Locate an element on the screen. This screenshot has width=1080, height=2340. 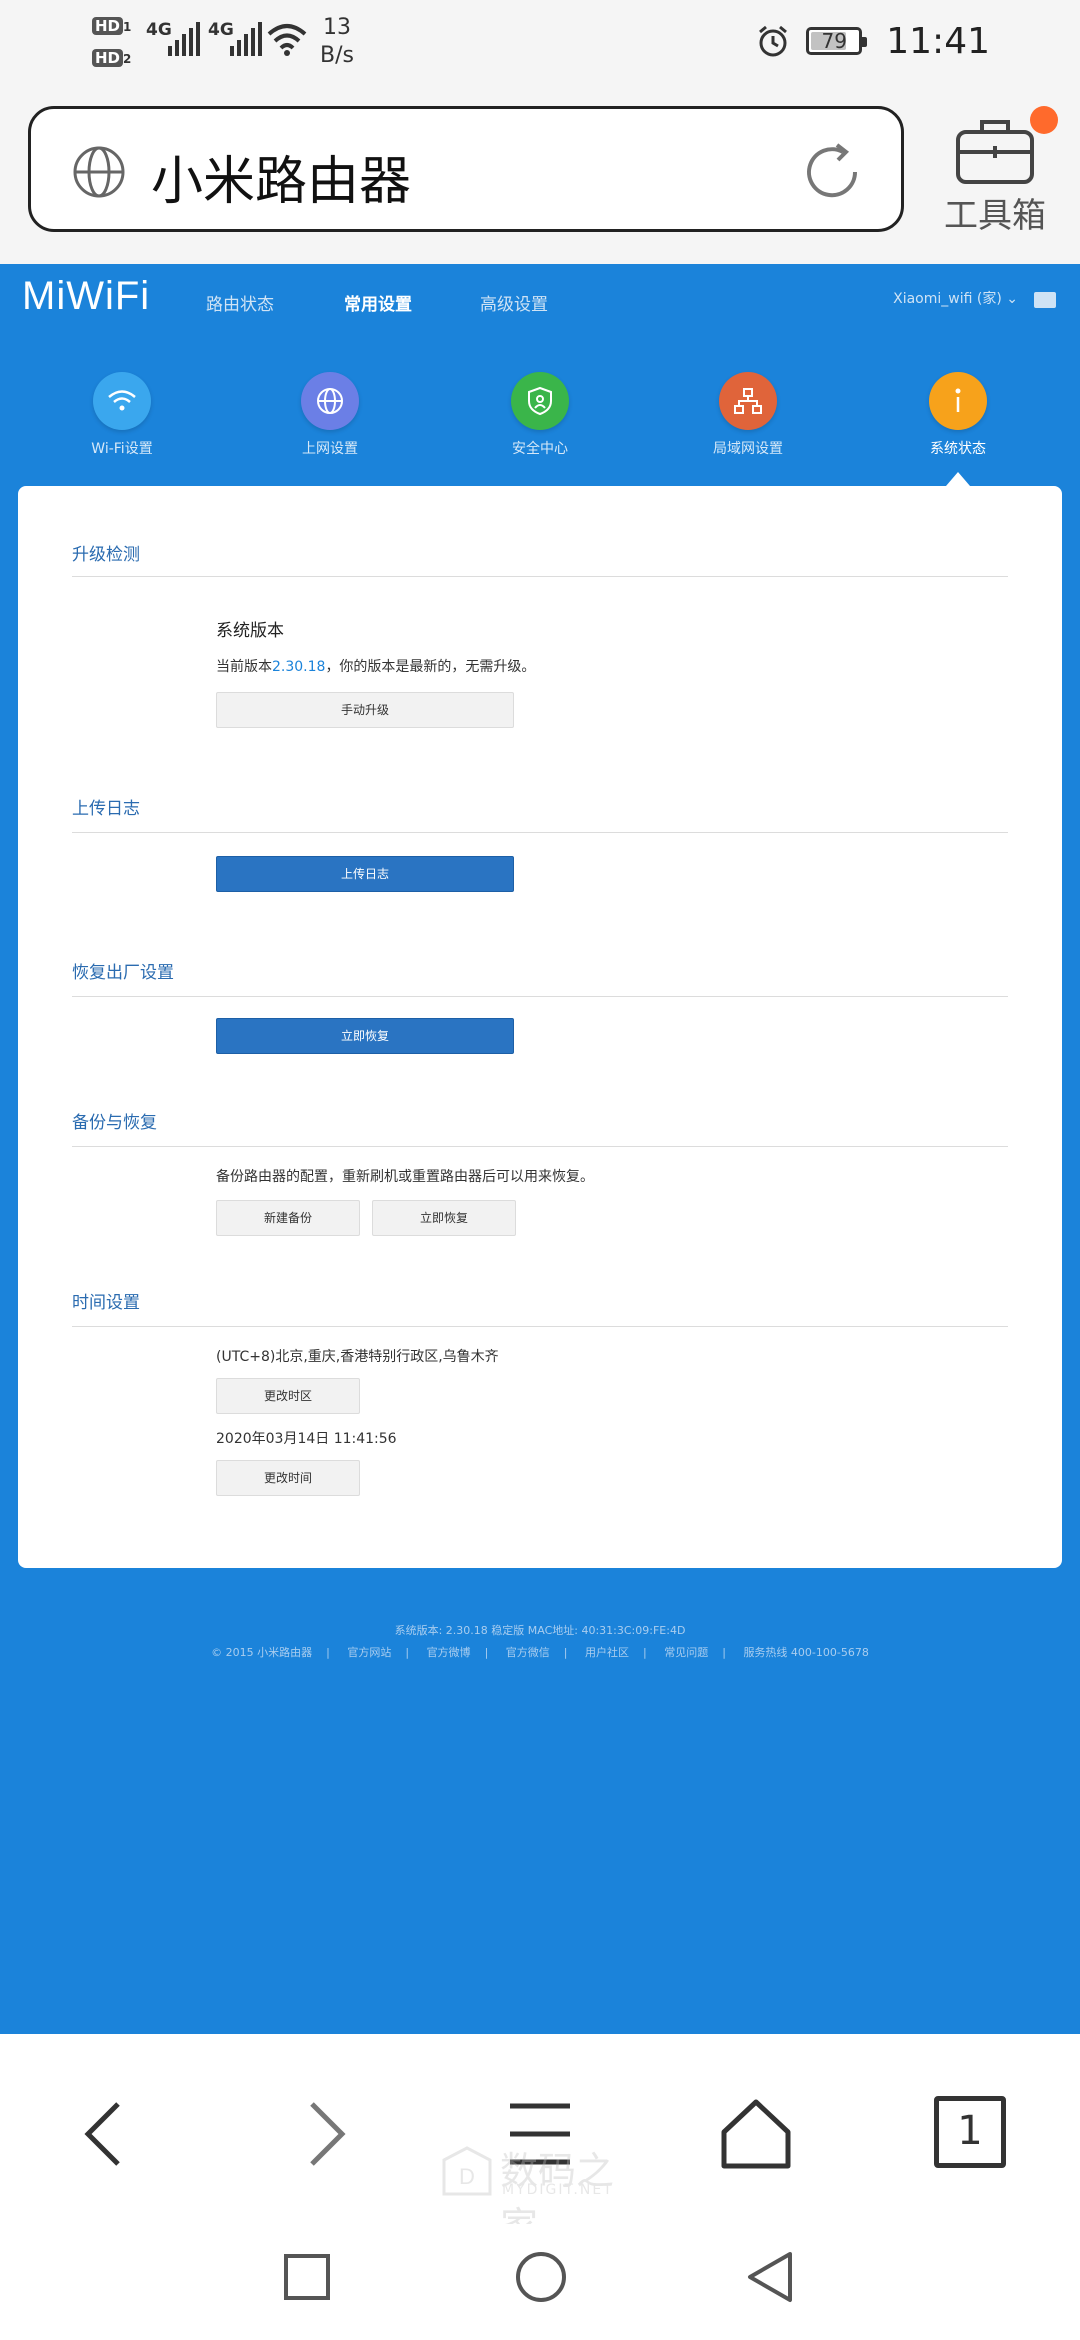
toolbox-button: 工具箱 is located at coordinates (995, 170).